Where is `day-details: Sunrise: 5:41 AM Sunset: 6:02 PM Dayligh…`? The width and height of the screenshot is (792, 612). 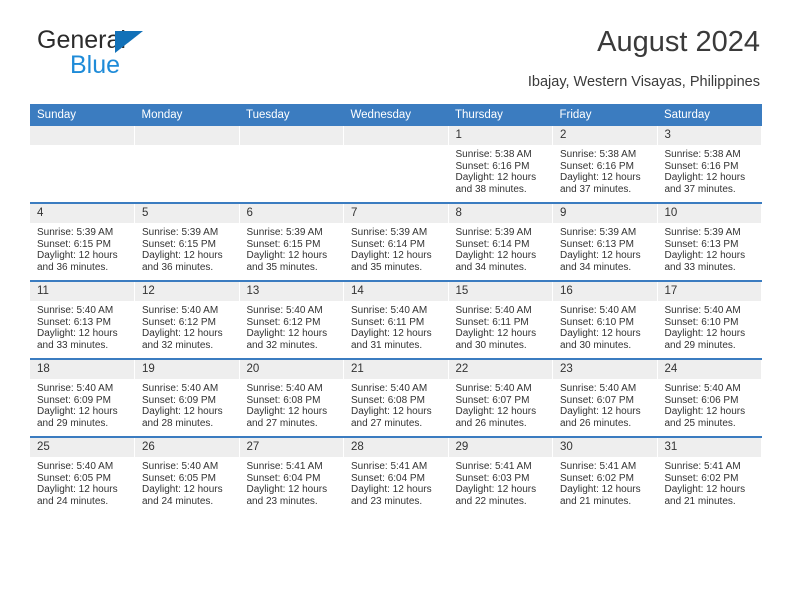 day-details: Sunrise: 5:41 AM Sunset: 6:02 PM Dayligh… is located at coordinates (605, 482).